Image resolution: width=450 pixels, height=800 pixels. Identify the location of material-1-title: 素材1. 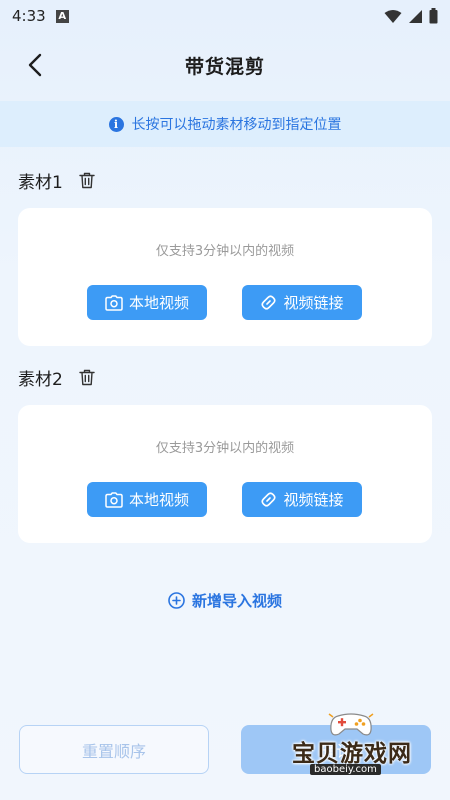
(40, 182).